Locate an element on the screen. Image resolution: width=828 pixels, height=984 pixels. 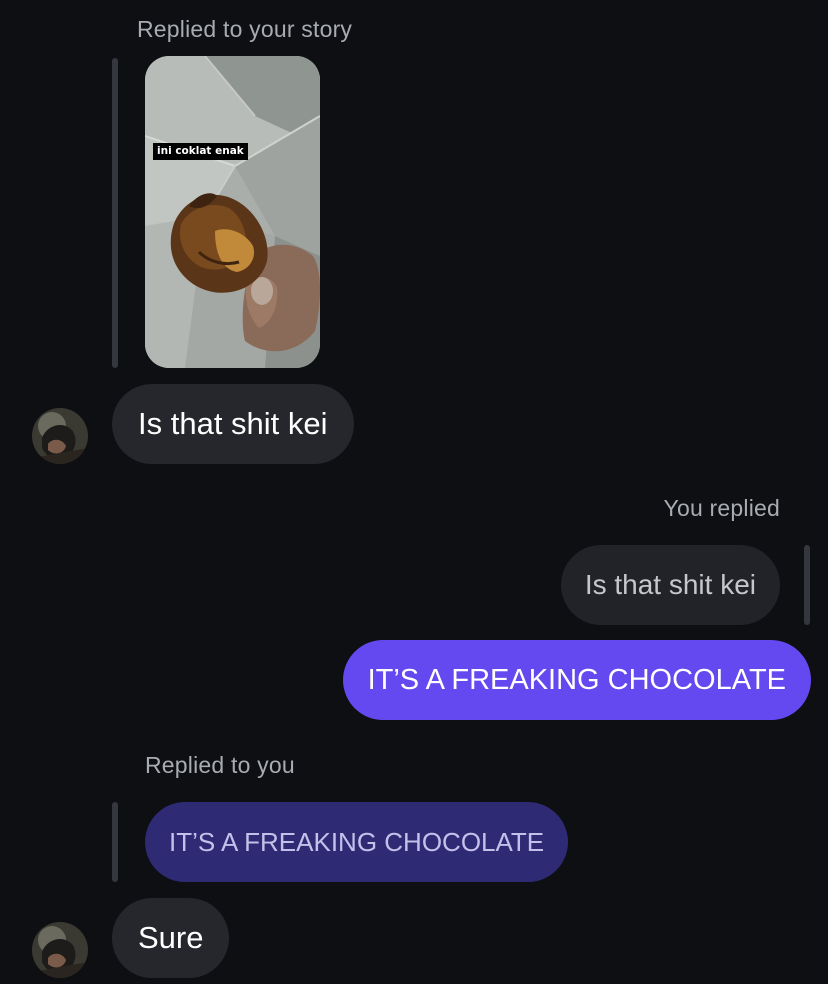
outgoing-message: IT’S A FREAKING CHOCOLATE is located at coordinates (576, 680).